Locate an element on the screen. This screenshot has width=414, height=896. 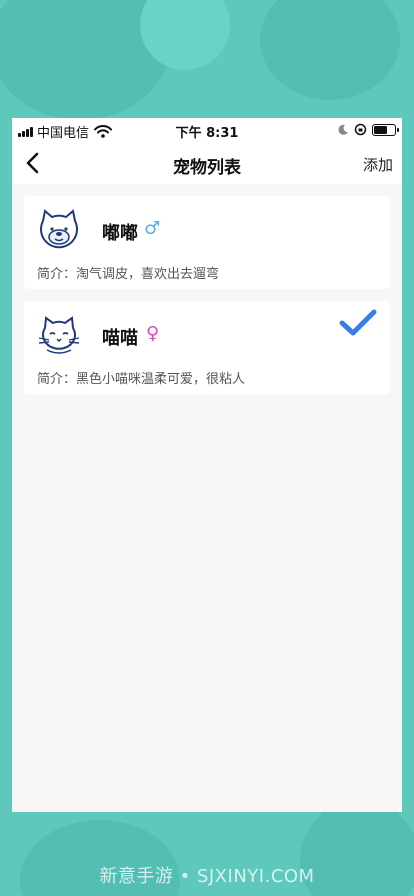
rotation-lock-icon is located at coordinates (360, 129).